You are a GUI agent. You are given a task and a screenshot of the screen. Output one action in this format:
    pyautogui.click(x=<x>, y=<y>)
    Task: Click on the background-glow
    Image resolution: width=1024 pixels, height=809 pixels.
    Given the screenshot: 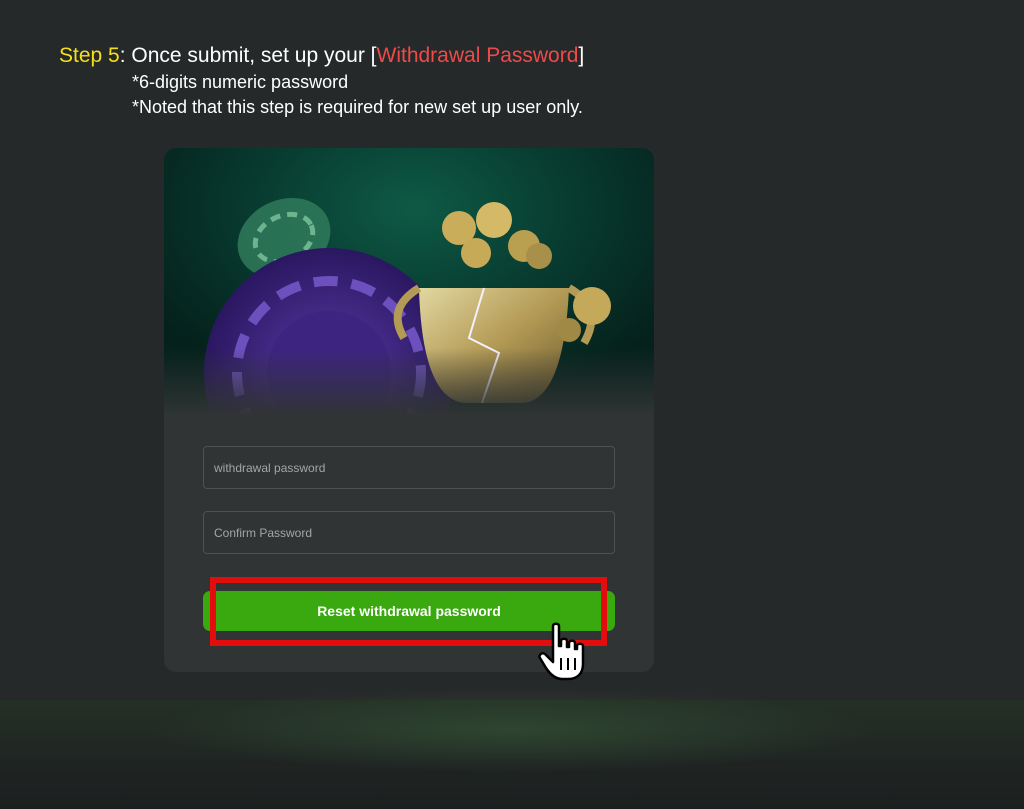 What is the action you would take?
    pyautogui.click(x=512, y=735)
    